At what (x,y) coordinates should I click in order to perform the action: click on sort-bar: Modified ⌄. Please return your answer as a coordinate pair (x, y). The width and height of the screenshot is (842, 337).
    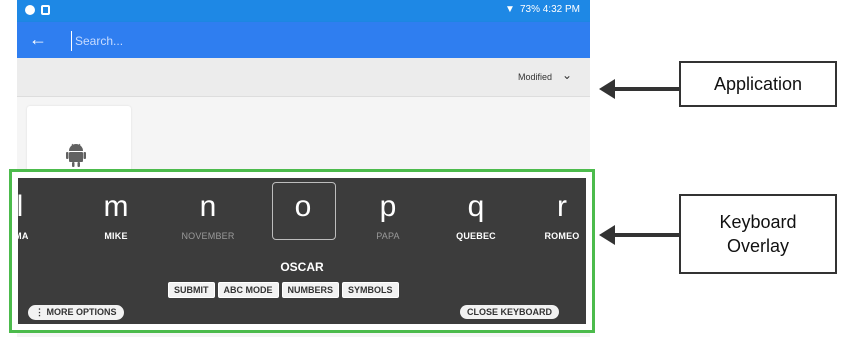
    Looking at the image, I should click on (303, 77).